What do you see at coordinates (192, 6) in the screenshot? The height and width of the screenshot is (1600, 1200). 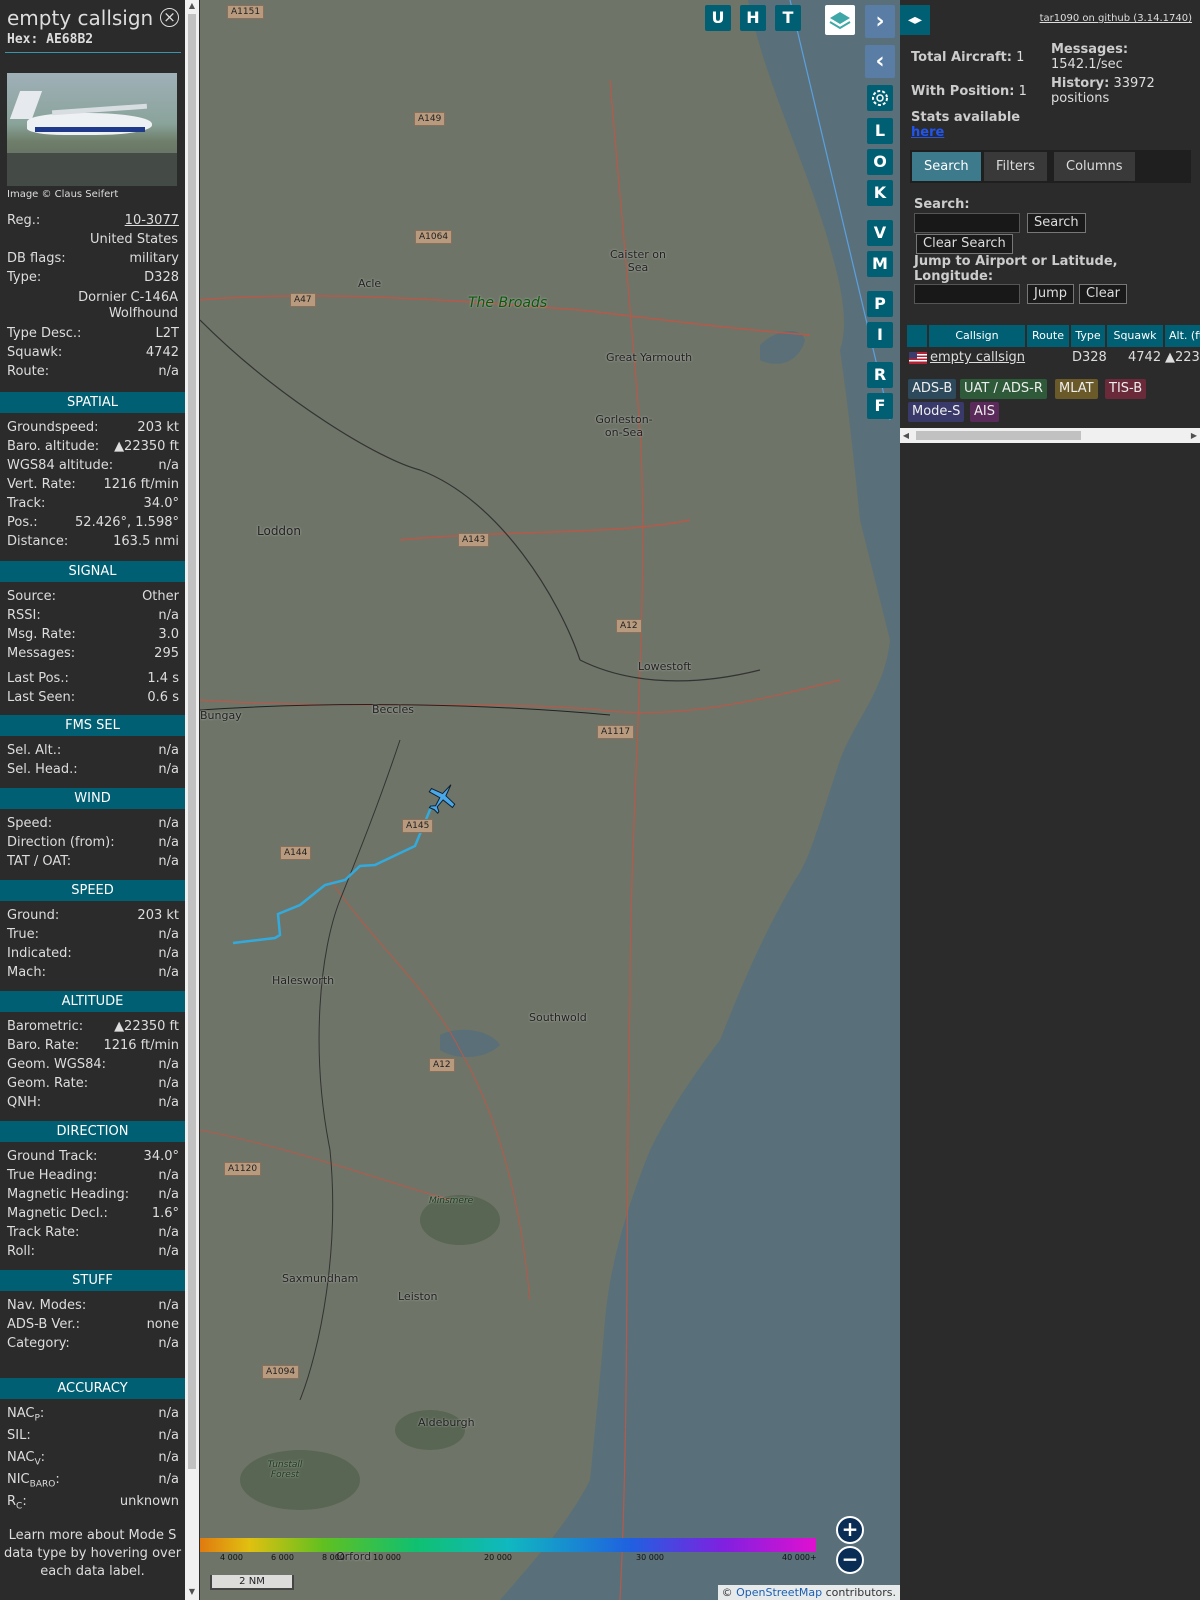 I see `scroll-up-icon: ▲` at bounding box center [192, 6].